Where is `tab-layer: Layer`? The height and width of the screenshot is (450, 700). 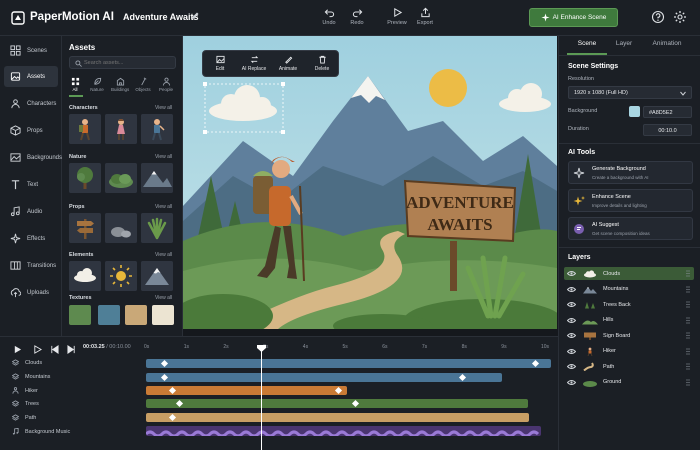
tab-layer: Layer is located at coordinates (624, 47).